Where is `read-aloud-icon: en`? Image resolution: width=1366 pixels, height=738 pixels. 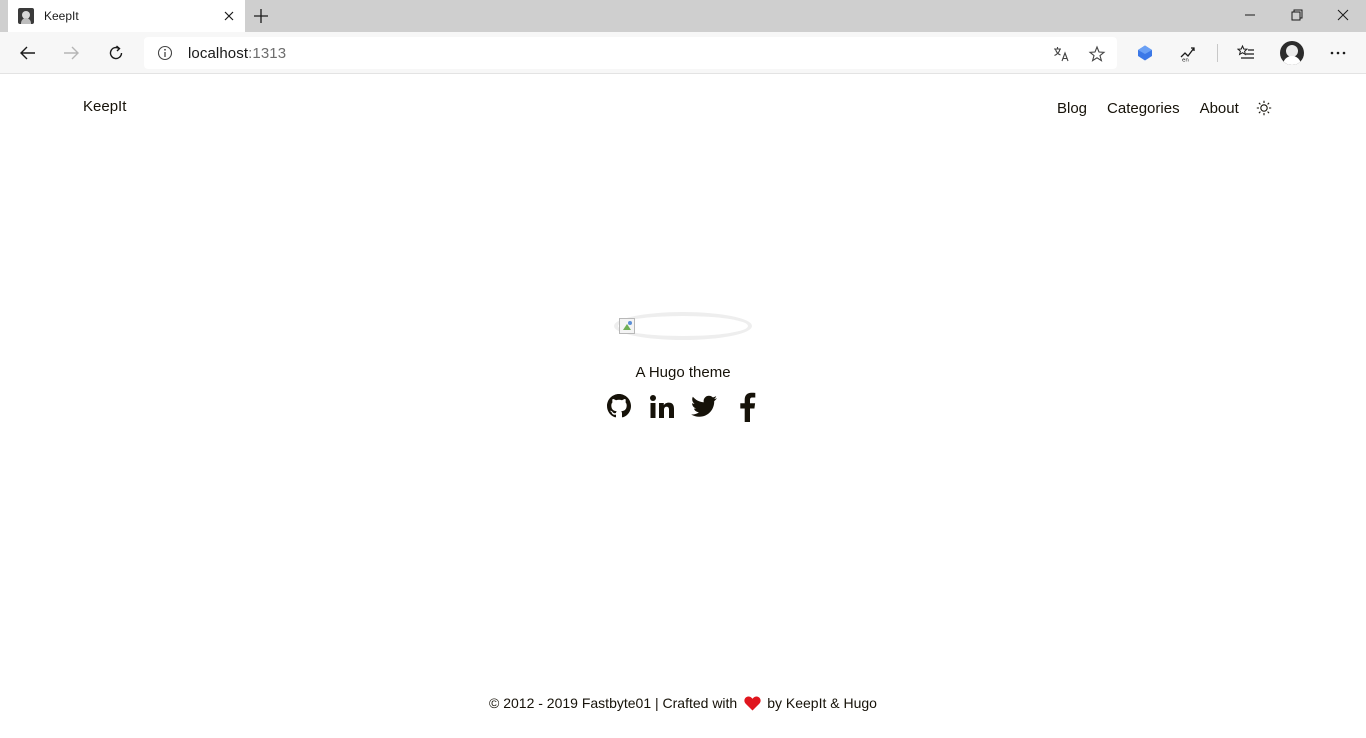
read-aloud-icon: en is located at coordinates (1189, 53).